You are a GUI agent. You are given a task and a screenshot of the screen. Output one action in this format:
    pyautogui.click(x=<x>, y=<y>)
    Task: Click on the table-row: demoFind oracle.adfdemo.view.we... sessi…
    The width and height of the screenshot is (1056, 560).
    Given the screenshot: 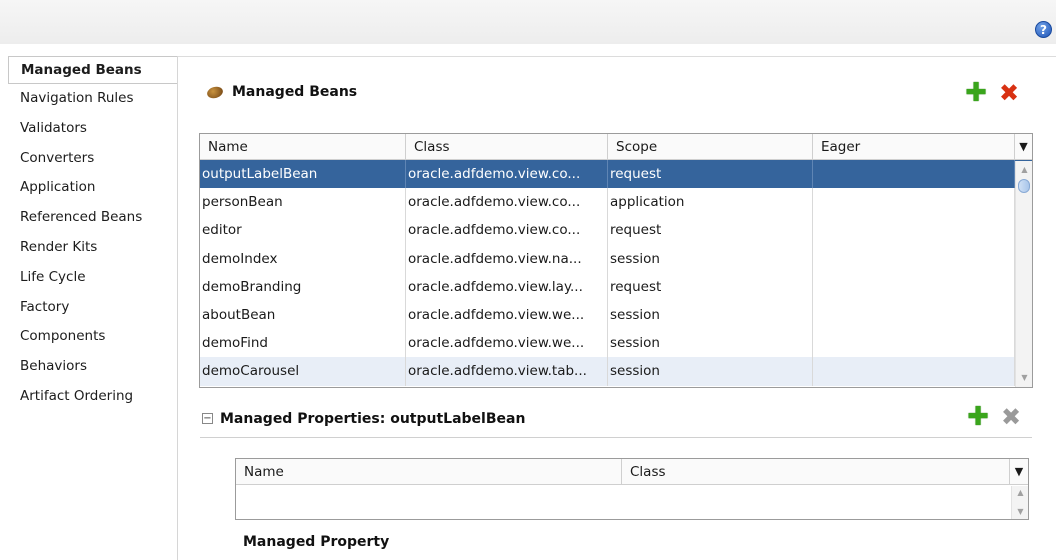 What is the action you would take?
    pyautogui.click(x=616, y=343)
    